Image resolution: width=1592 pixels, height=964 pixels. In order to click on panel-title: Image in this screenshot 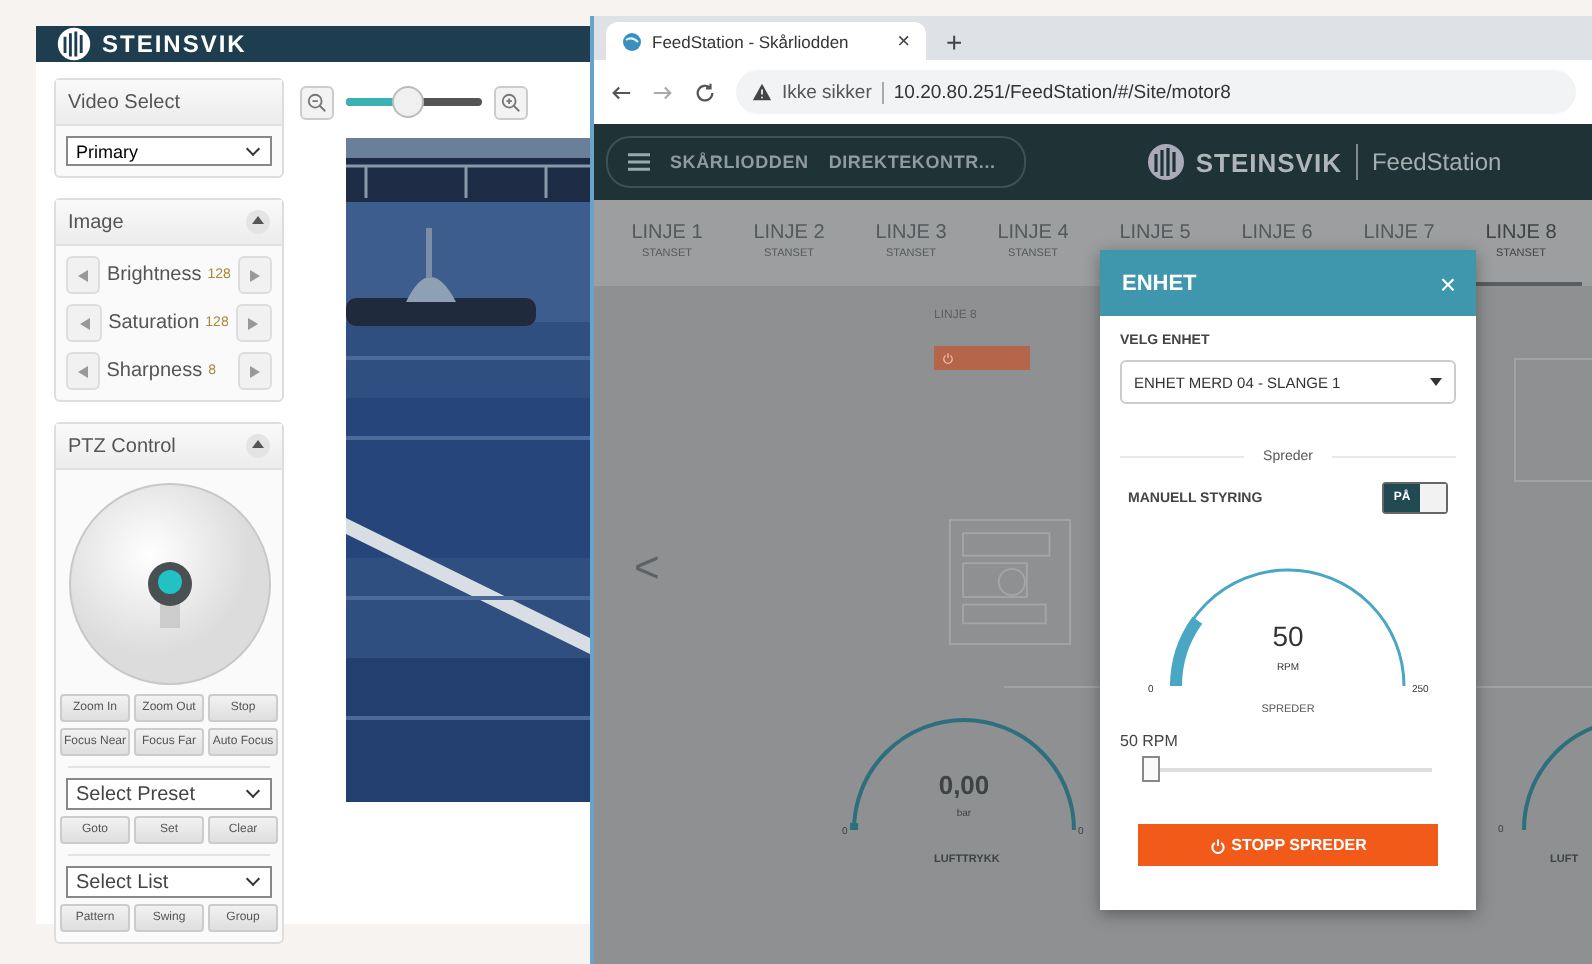, I will do `click(96, 222)`.